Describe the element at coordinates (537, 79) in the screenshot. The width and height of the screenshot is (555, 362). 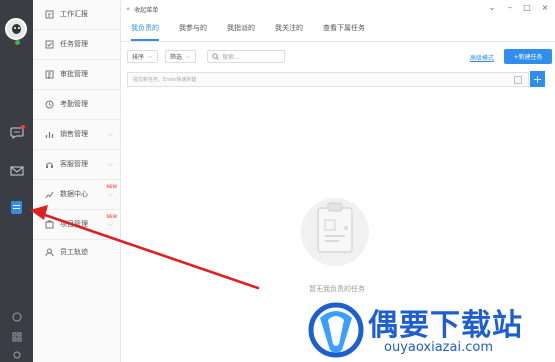
I see `quick-add-button: +` at that location.